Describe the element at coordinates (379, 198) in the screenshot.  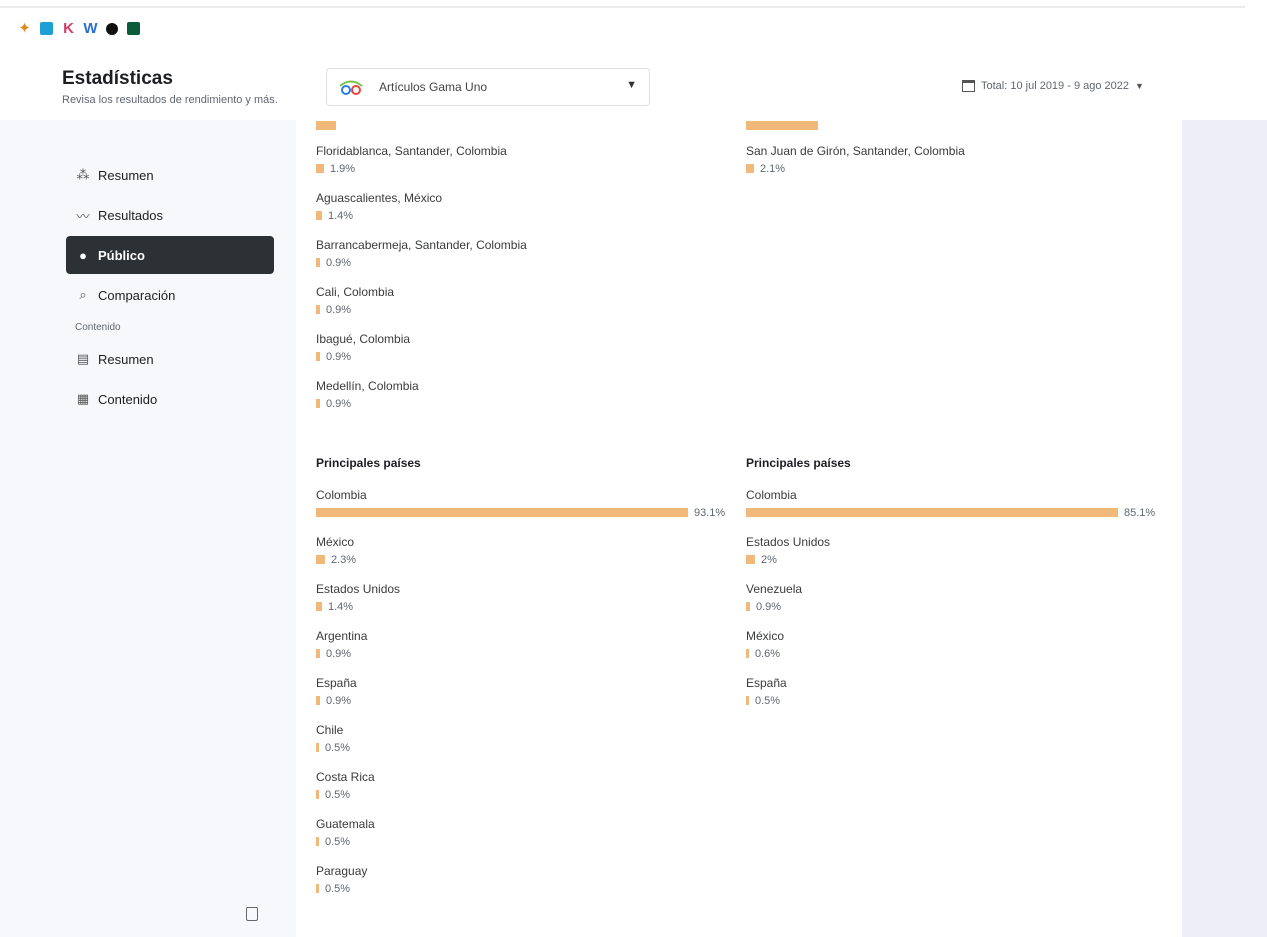
I see `item-name: Aguascalientes, México` at that location.